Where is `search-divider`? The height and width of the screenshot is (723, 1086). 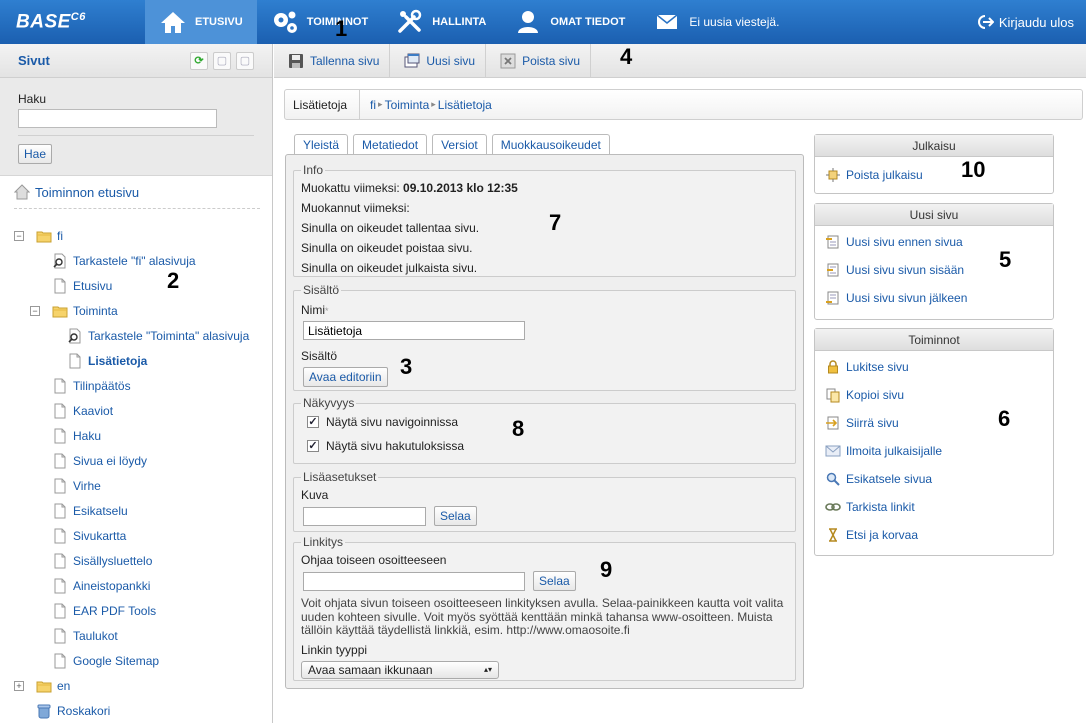 search-divider is located at coordinates (136, 135).